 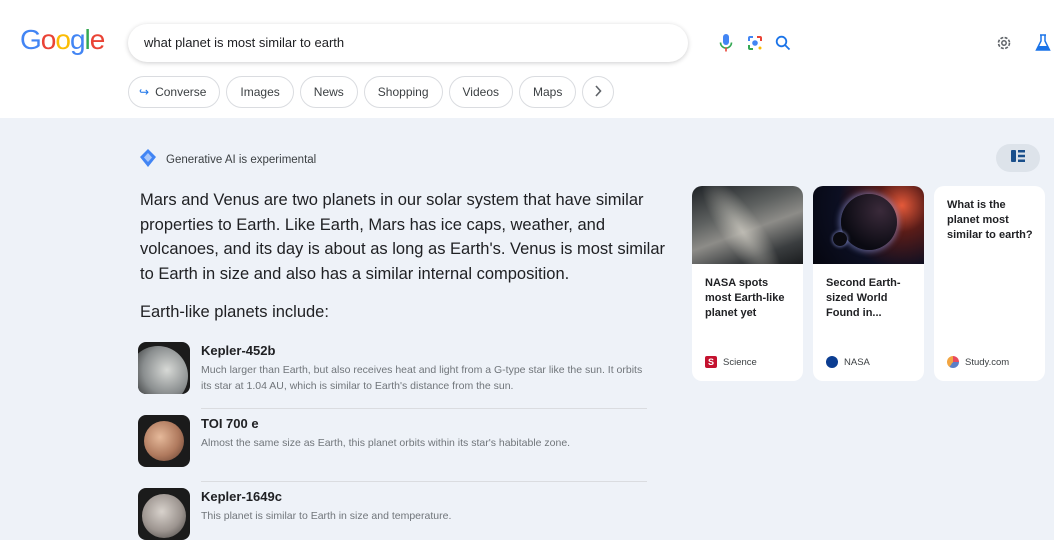 I want to click on chip-label: Converse, so click(x=181, y=92).